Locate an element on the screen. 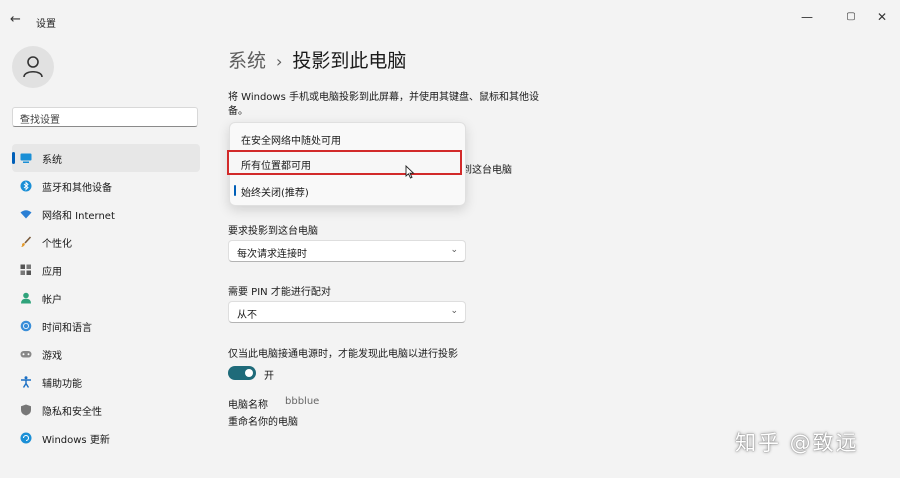  require-projection-label: 要求投影到这台电脑 is located at coordinates (273, 231).